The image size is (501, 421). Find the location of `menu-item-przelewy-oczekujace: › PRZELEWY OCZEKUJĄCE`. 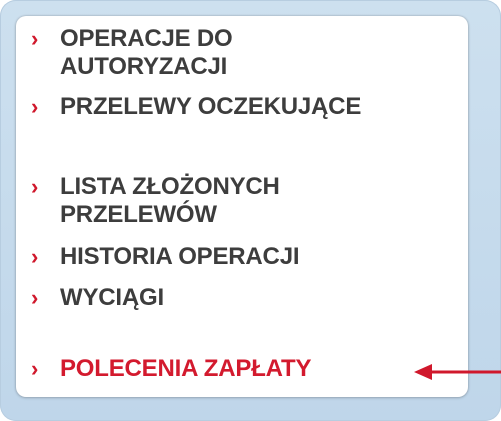

menu-item-przelewy-oczekujace: › PRZELEWY OCZEKUJĄCE is located at coordinates (235, 107).